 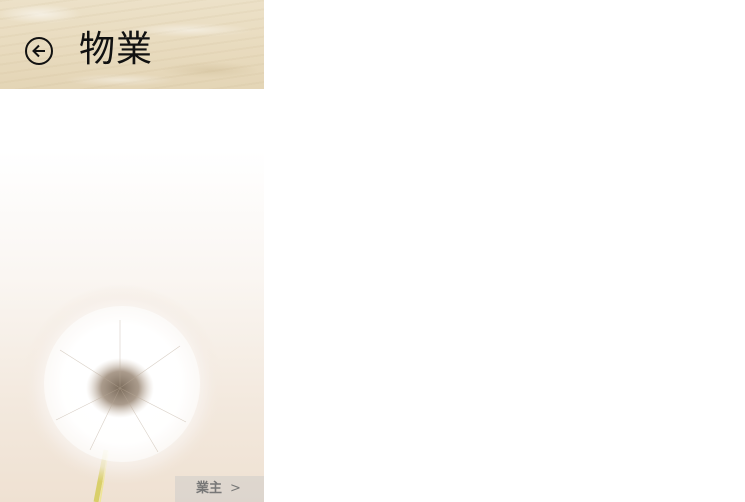 I want to click on arrow-left-circle-icon, so click(x=38, y=51).